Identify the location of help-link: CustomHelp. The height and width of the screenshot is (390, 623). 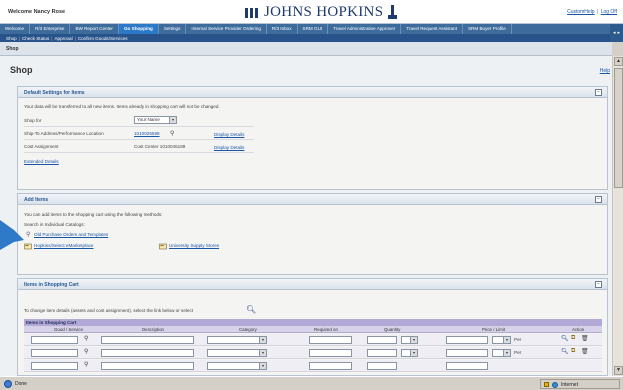
(581, 12).